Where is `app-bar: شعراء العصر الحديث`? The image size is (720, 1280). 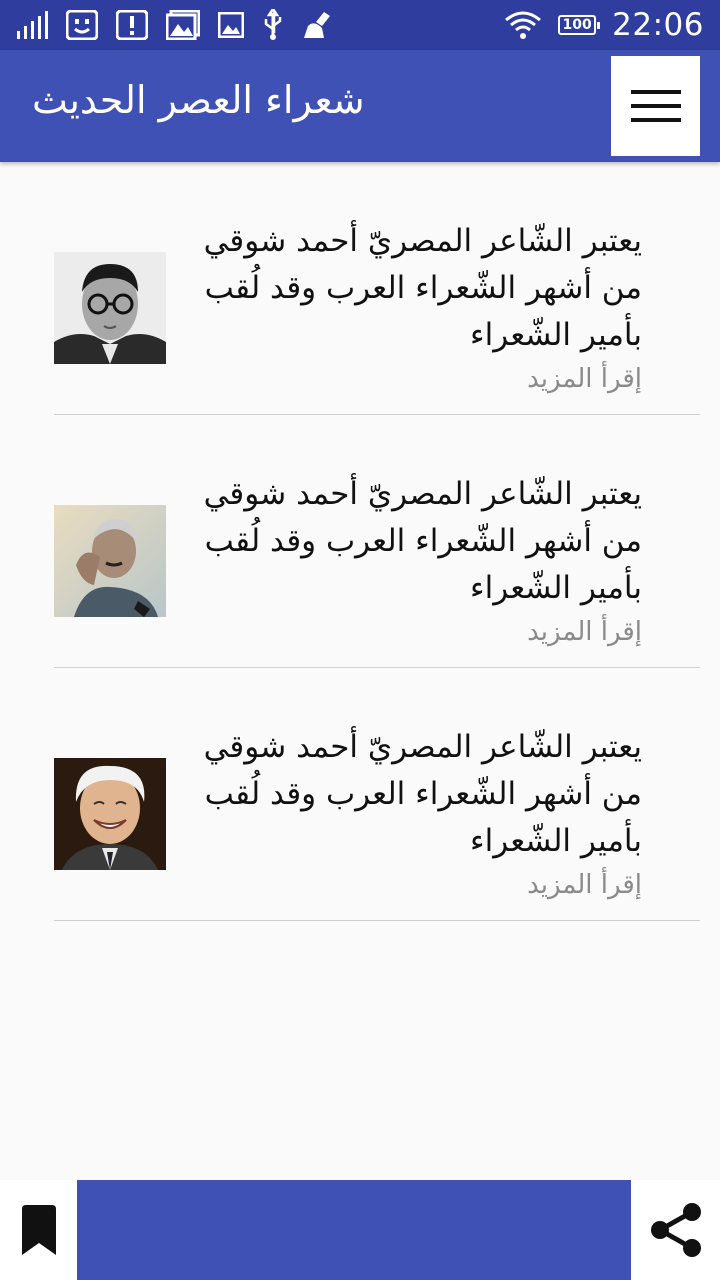 app-bar: شعراء العصر الحديث is located at coordinates (360, 106).